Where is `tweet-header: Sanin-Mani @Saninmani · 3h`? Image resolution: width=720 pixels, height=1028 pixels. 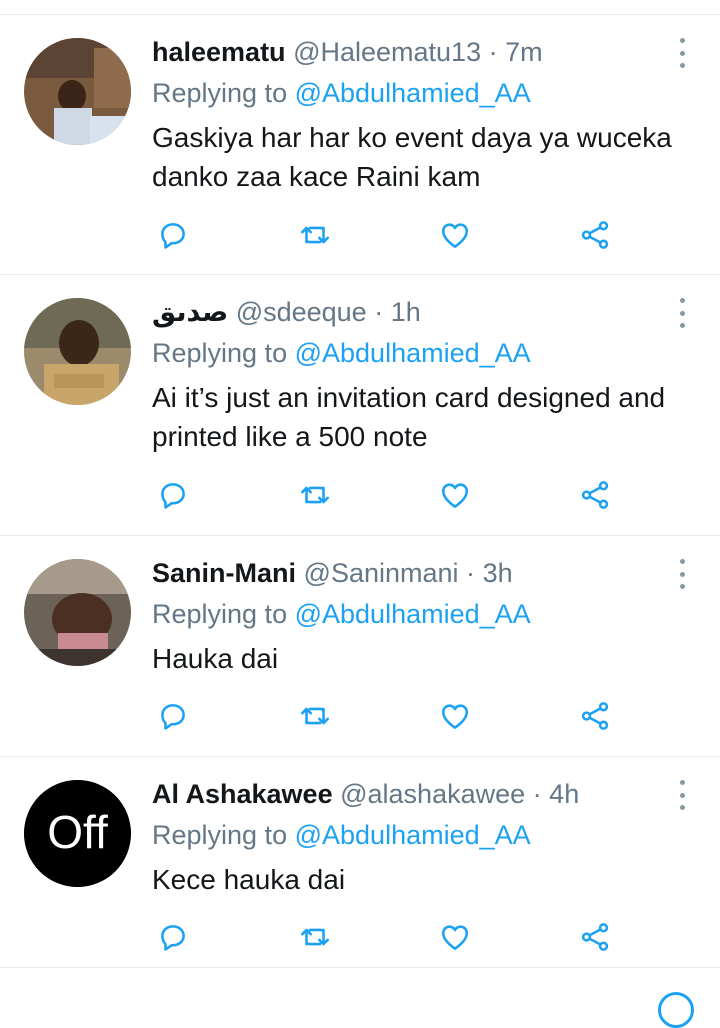 tweet-header: Sanin-Mani @Saninmani · 3h is located at coordinates (332, 573).